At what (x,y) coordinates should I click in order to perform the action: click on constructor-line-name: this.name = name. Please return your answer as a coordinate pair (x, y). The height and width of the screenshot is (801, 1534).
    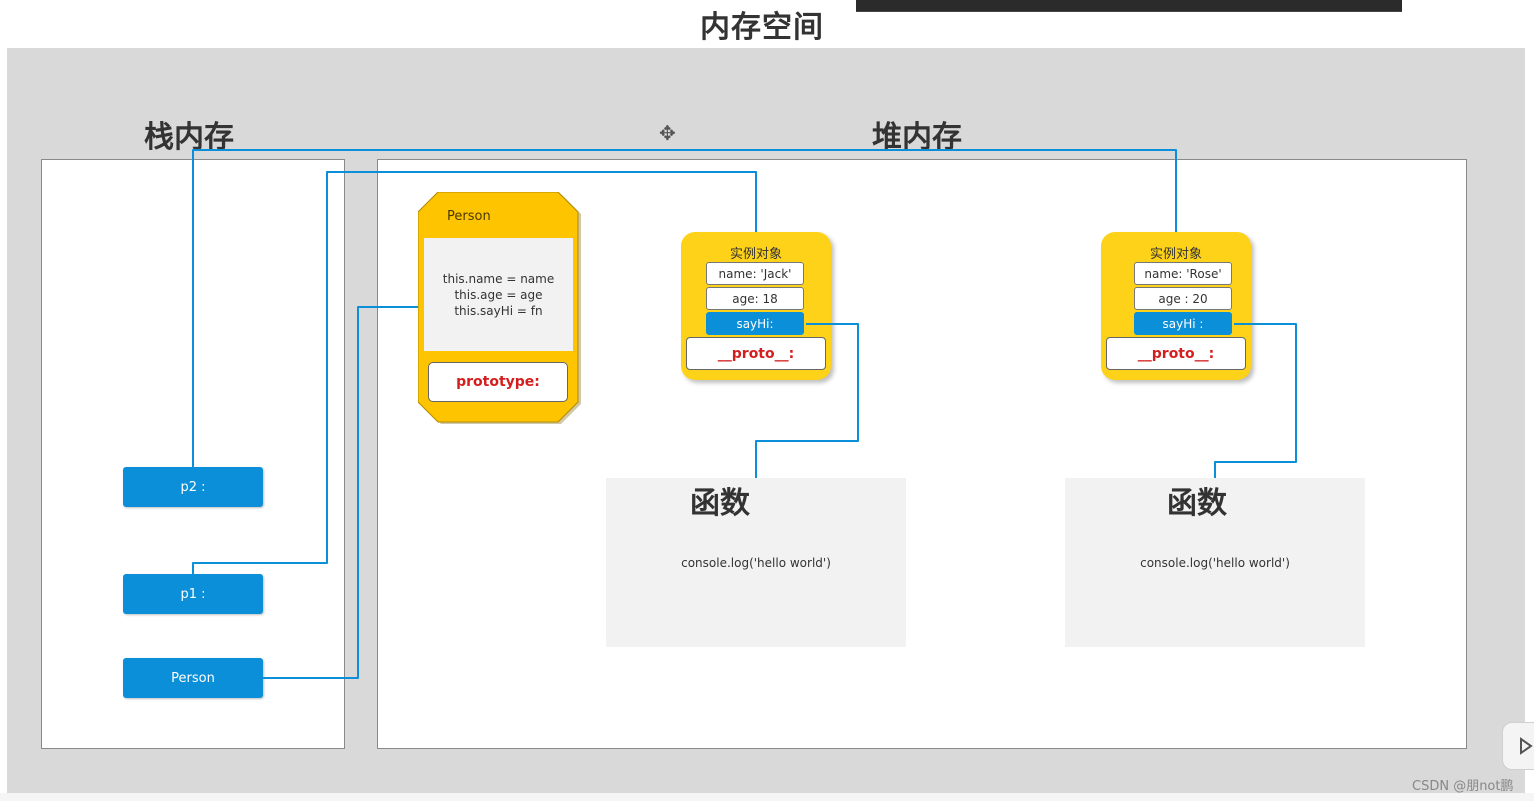
    Looking at the image, I should click on (498, 278).